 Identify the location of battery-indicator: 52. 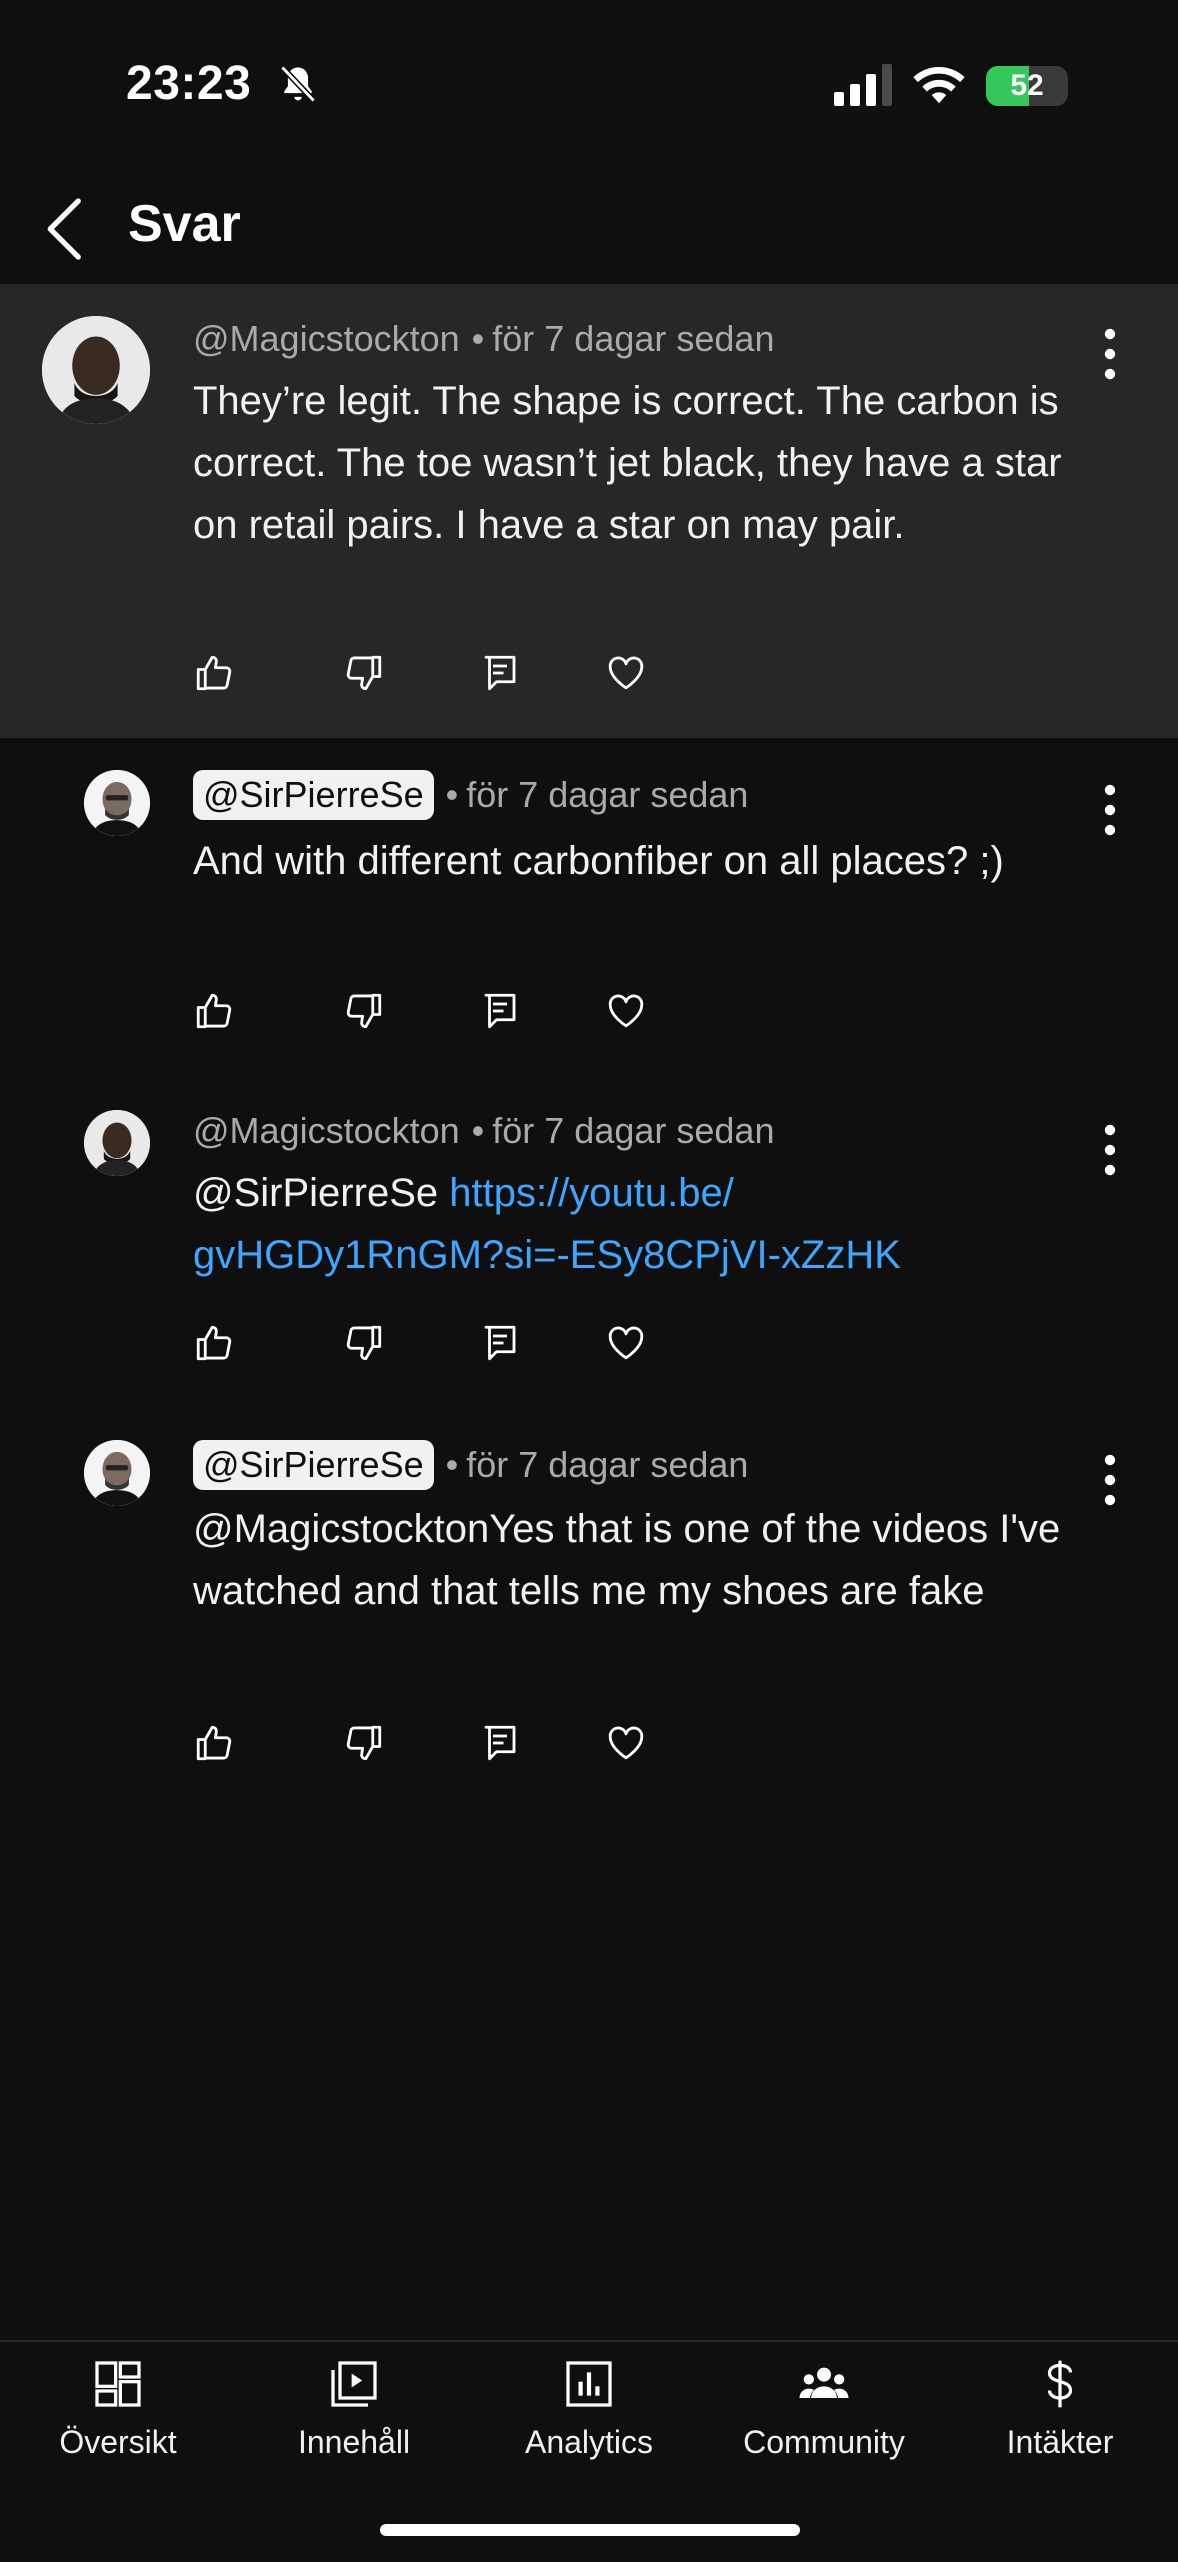
(1027, 86).